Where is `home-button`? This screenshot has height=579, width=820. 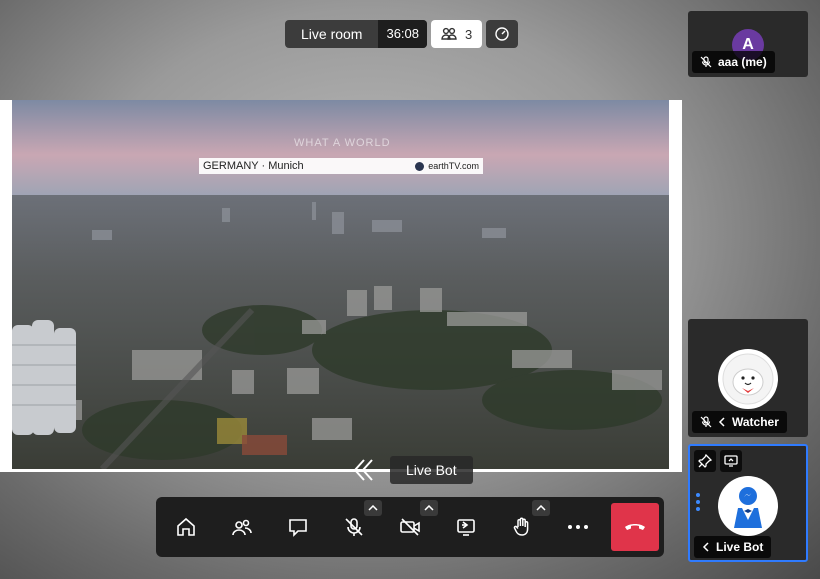 home-button is located at coordinates (186, 527).